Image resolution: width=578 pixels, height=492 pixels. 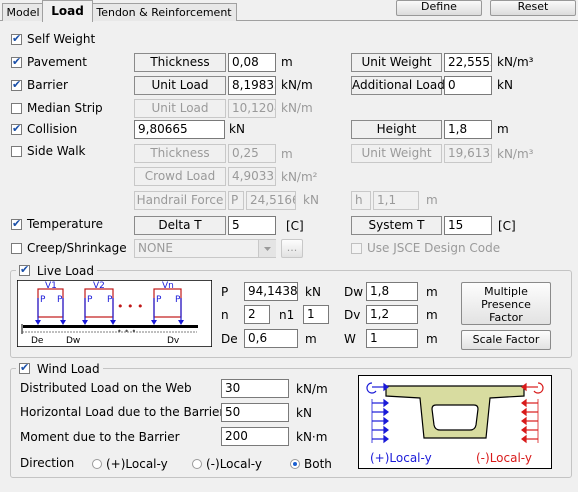 I want to click on wind-load-legend: Wind Load, so click(x=59, y=368).